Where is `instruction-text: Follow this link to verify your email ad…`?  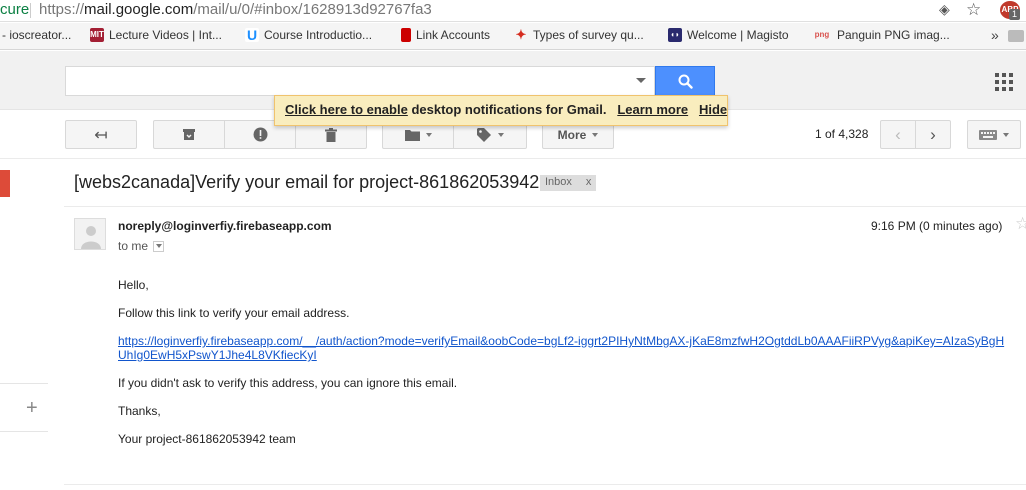 instruction-text: Follow this link to verify your email ad… is located at coordinates (234, 313).